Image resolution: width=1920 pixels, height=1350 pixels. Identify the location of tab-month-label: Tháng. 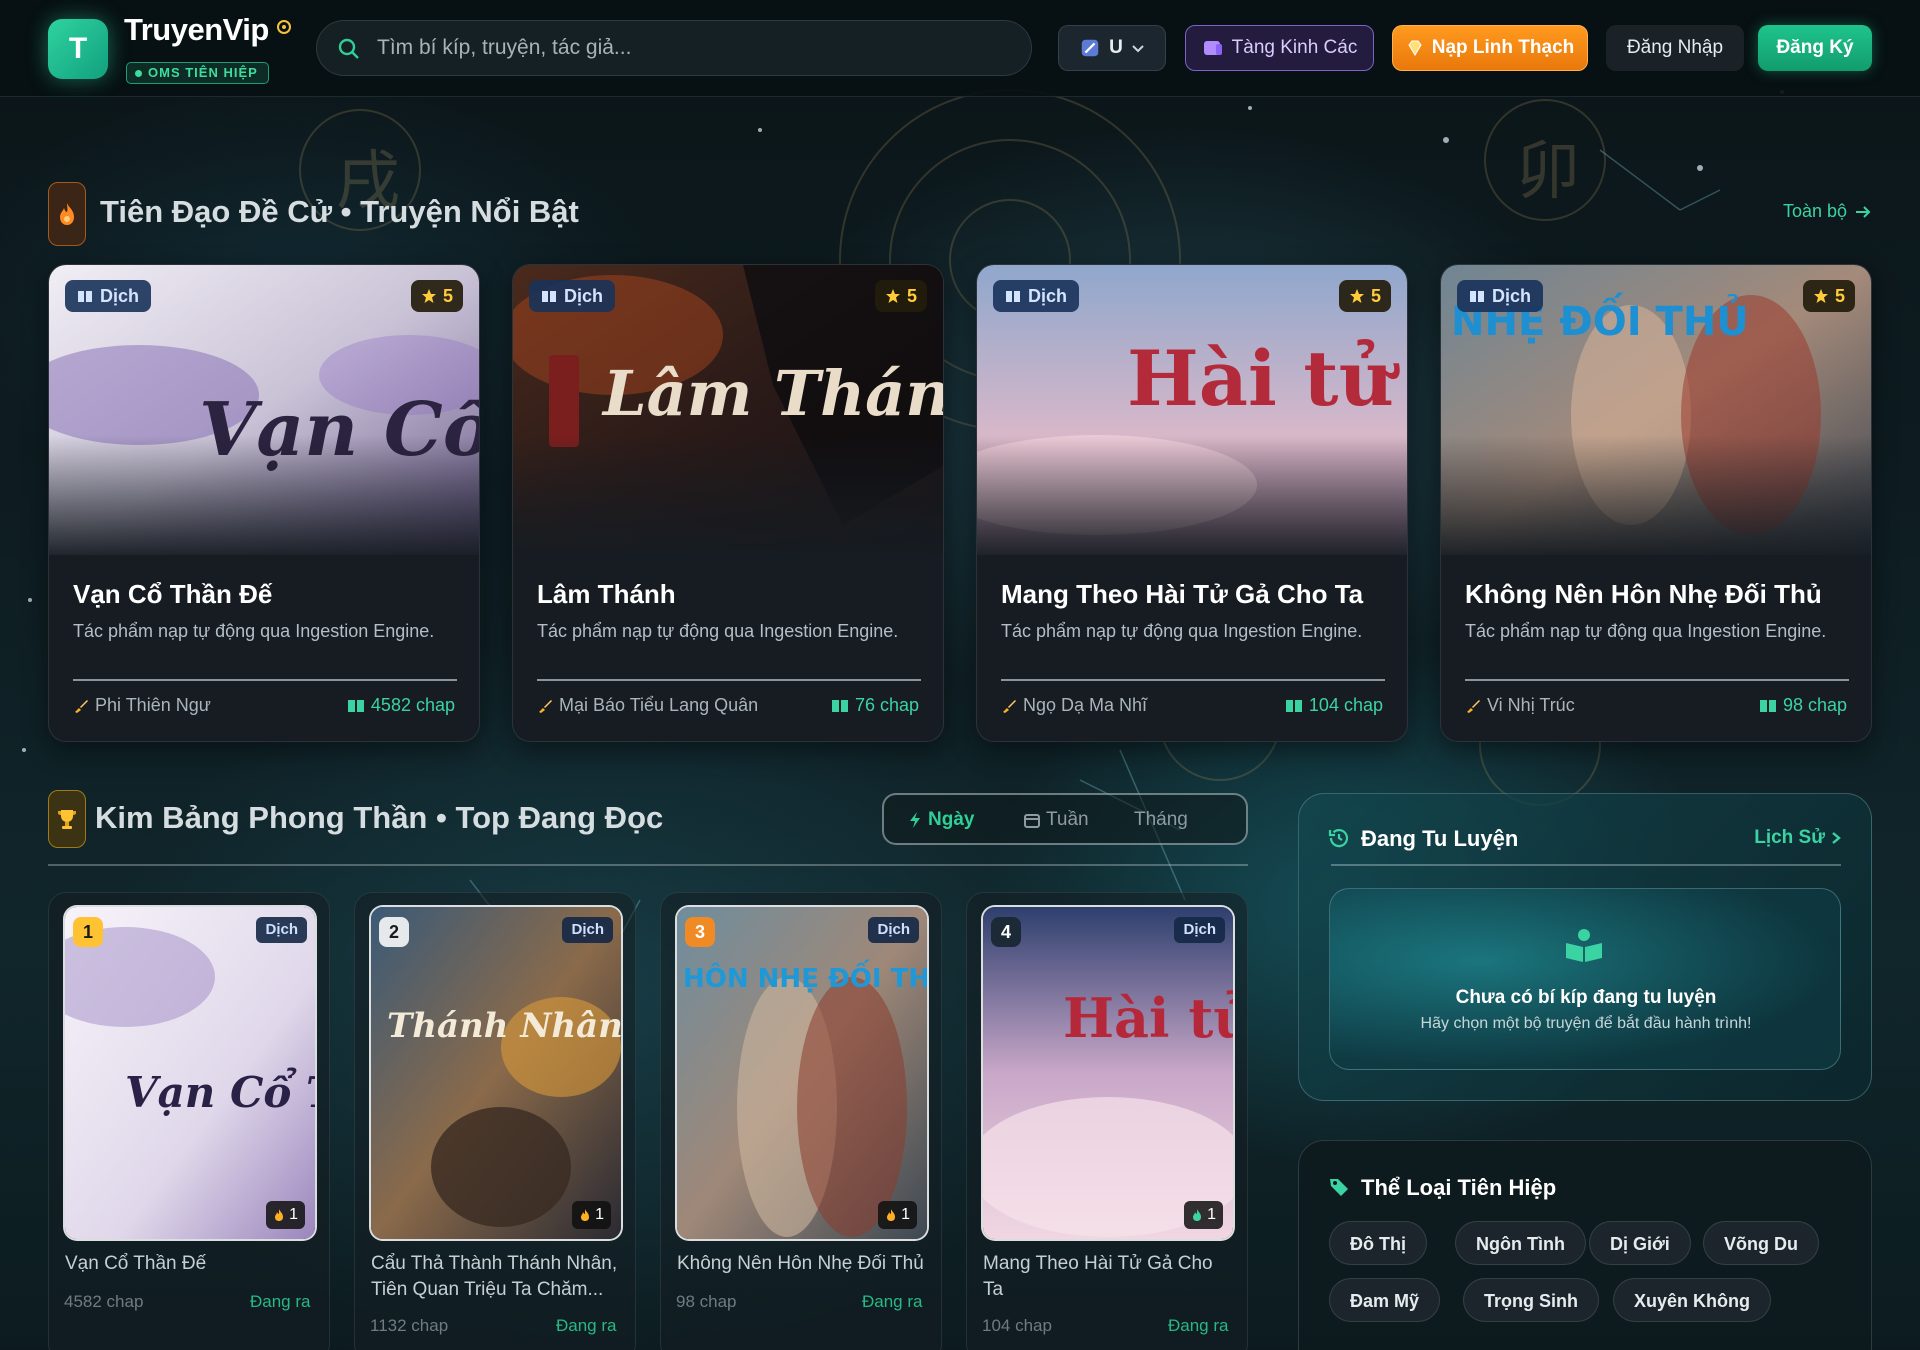
(1161, 819).